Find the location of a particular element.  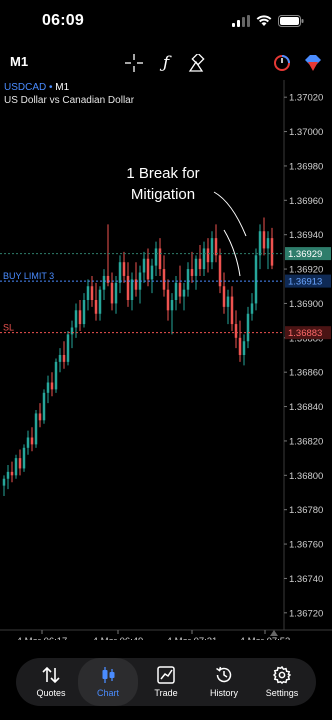

y-tick-label: 1.36760 is located at coordinates (306, 545).